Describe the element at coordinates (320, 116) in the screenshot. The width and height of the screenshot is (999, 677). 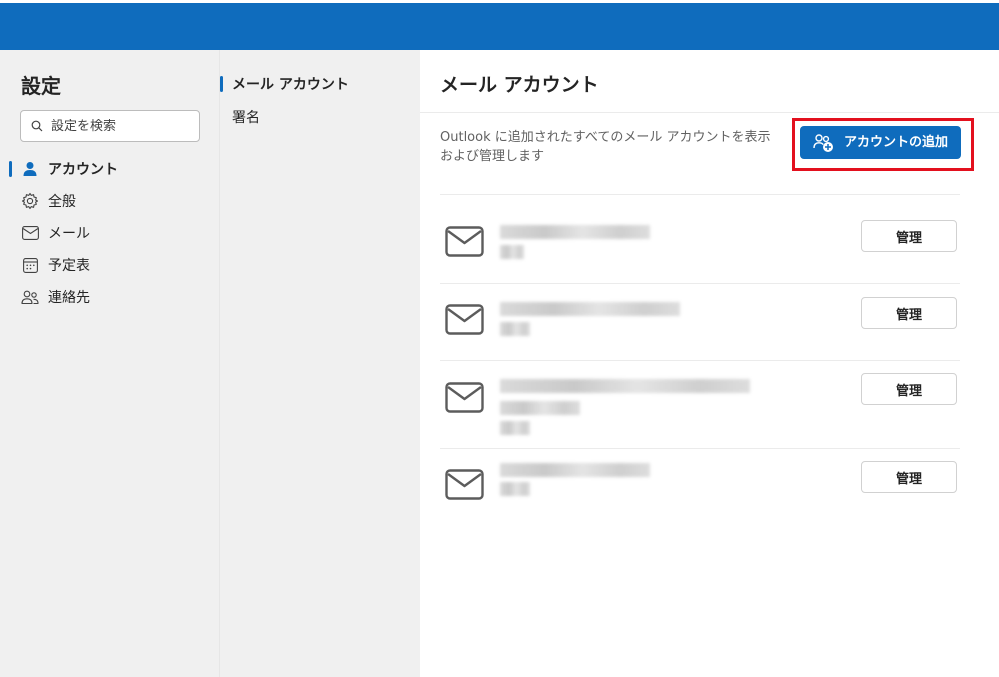
I see `subnav-item-signature: 署名` at that location.